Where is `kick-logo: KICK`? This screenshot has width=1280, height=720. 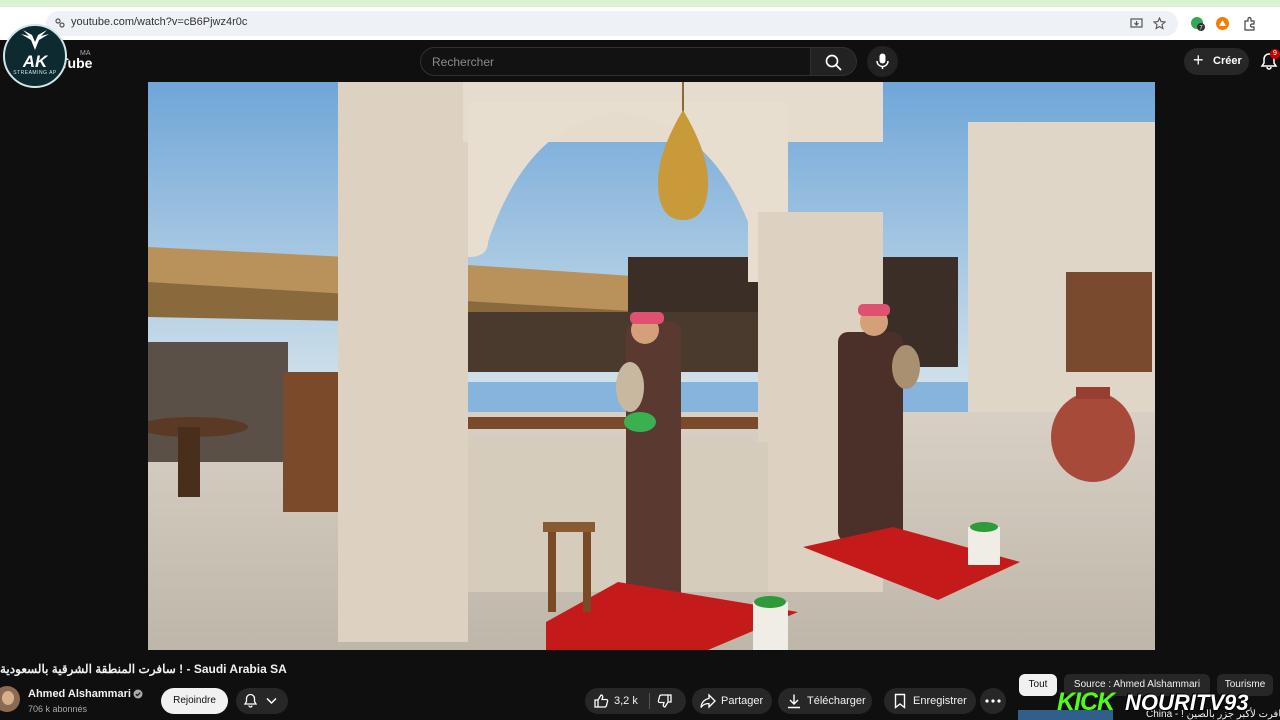 kick-logo: KICK is located at coordinates (1086, 702).